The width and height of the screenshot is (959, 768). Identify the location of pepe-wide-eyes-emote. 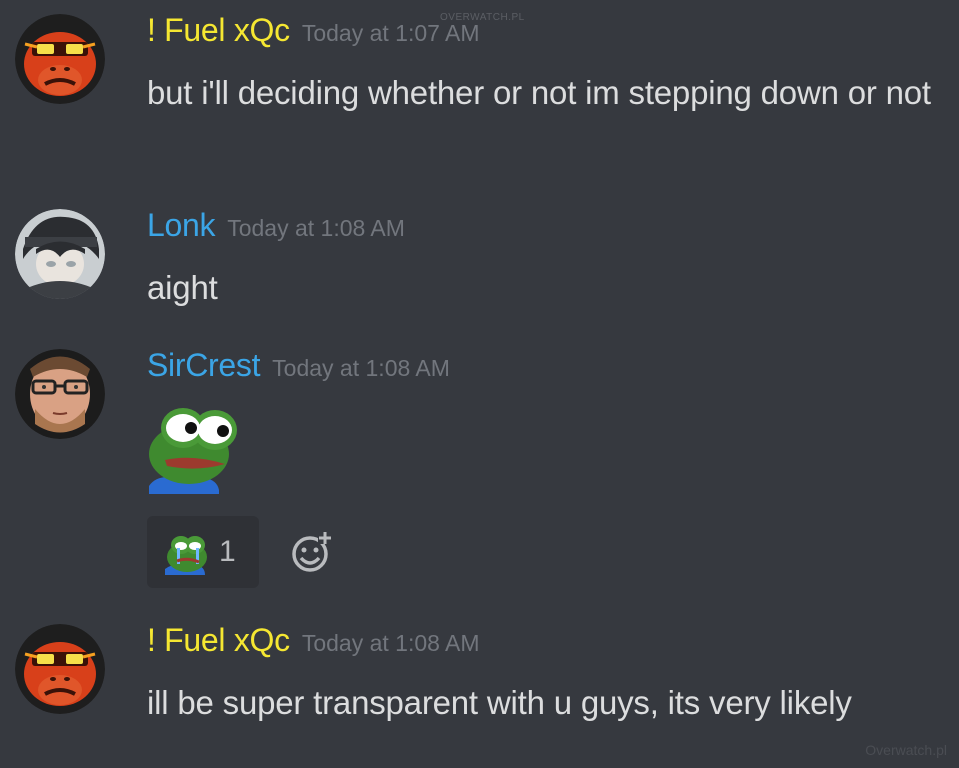
(195, 448).